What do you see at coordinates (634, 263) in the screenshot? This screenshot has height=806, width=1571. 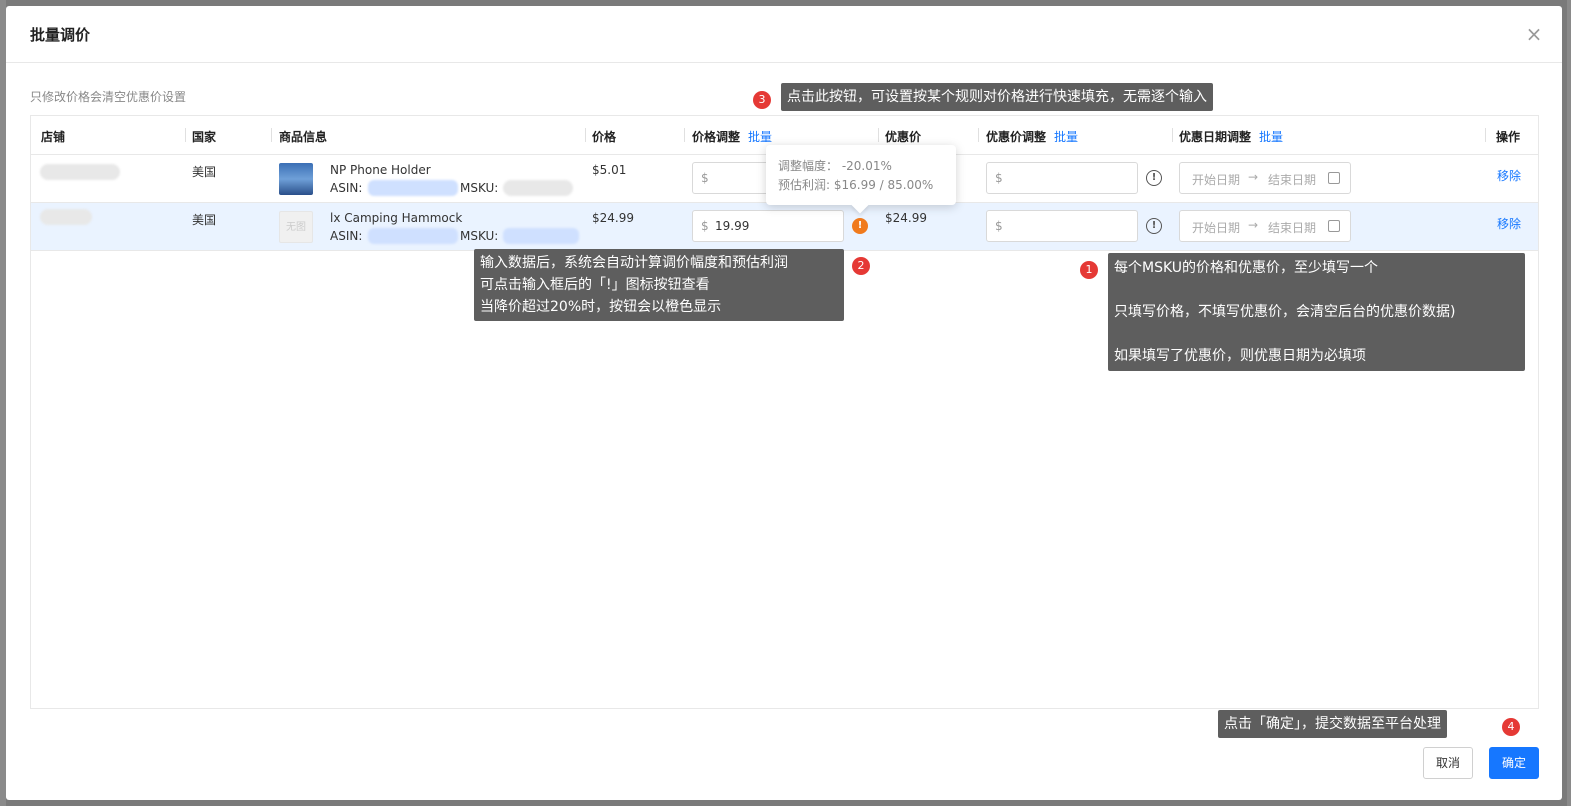 I see `callout-2-line1: 输入数据后，系统会自动计算调价幅度和预估利润` at bounding box center [634, 263].